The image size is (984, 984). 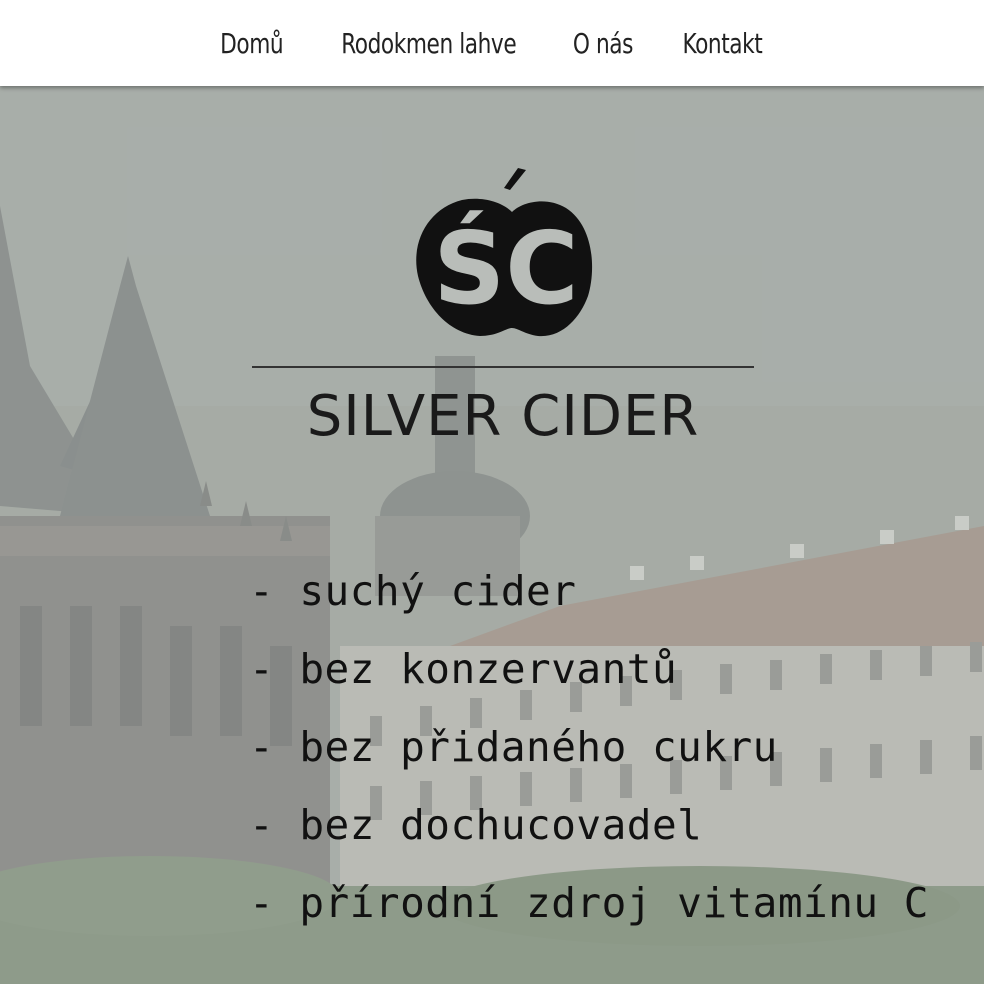 I want to click on feature-item-vitamin-c: - přírodní zdroj vitamínu C, so click(x=589, y=903).